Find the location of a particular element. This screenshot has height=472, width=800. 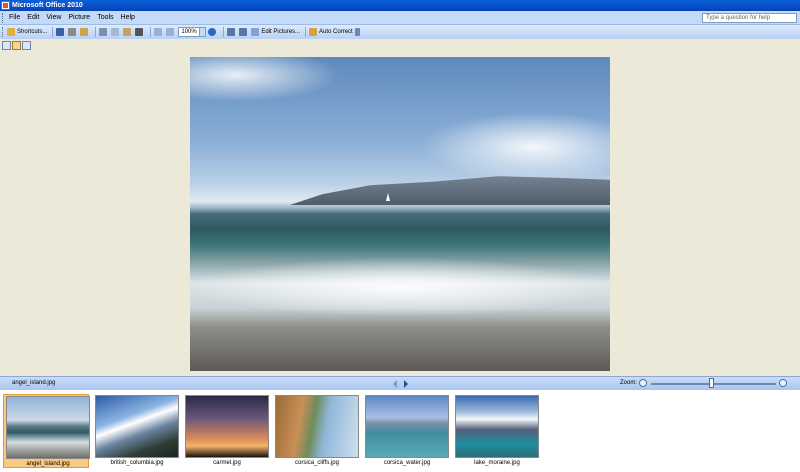

thumbnail-lake-moraine: lake_moraine.jpg is located at coordinates (496, 431).